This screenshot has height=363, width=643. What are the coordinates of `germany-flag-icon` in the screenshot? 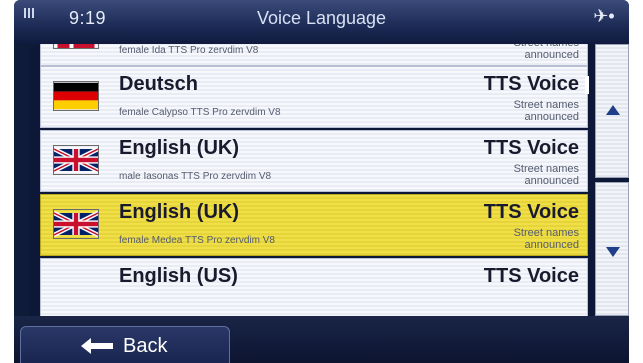 It's located at (76, 96).